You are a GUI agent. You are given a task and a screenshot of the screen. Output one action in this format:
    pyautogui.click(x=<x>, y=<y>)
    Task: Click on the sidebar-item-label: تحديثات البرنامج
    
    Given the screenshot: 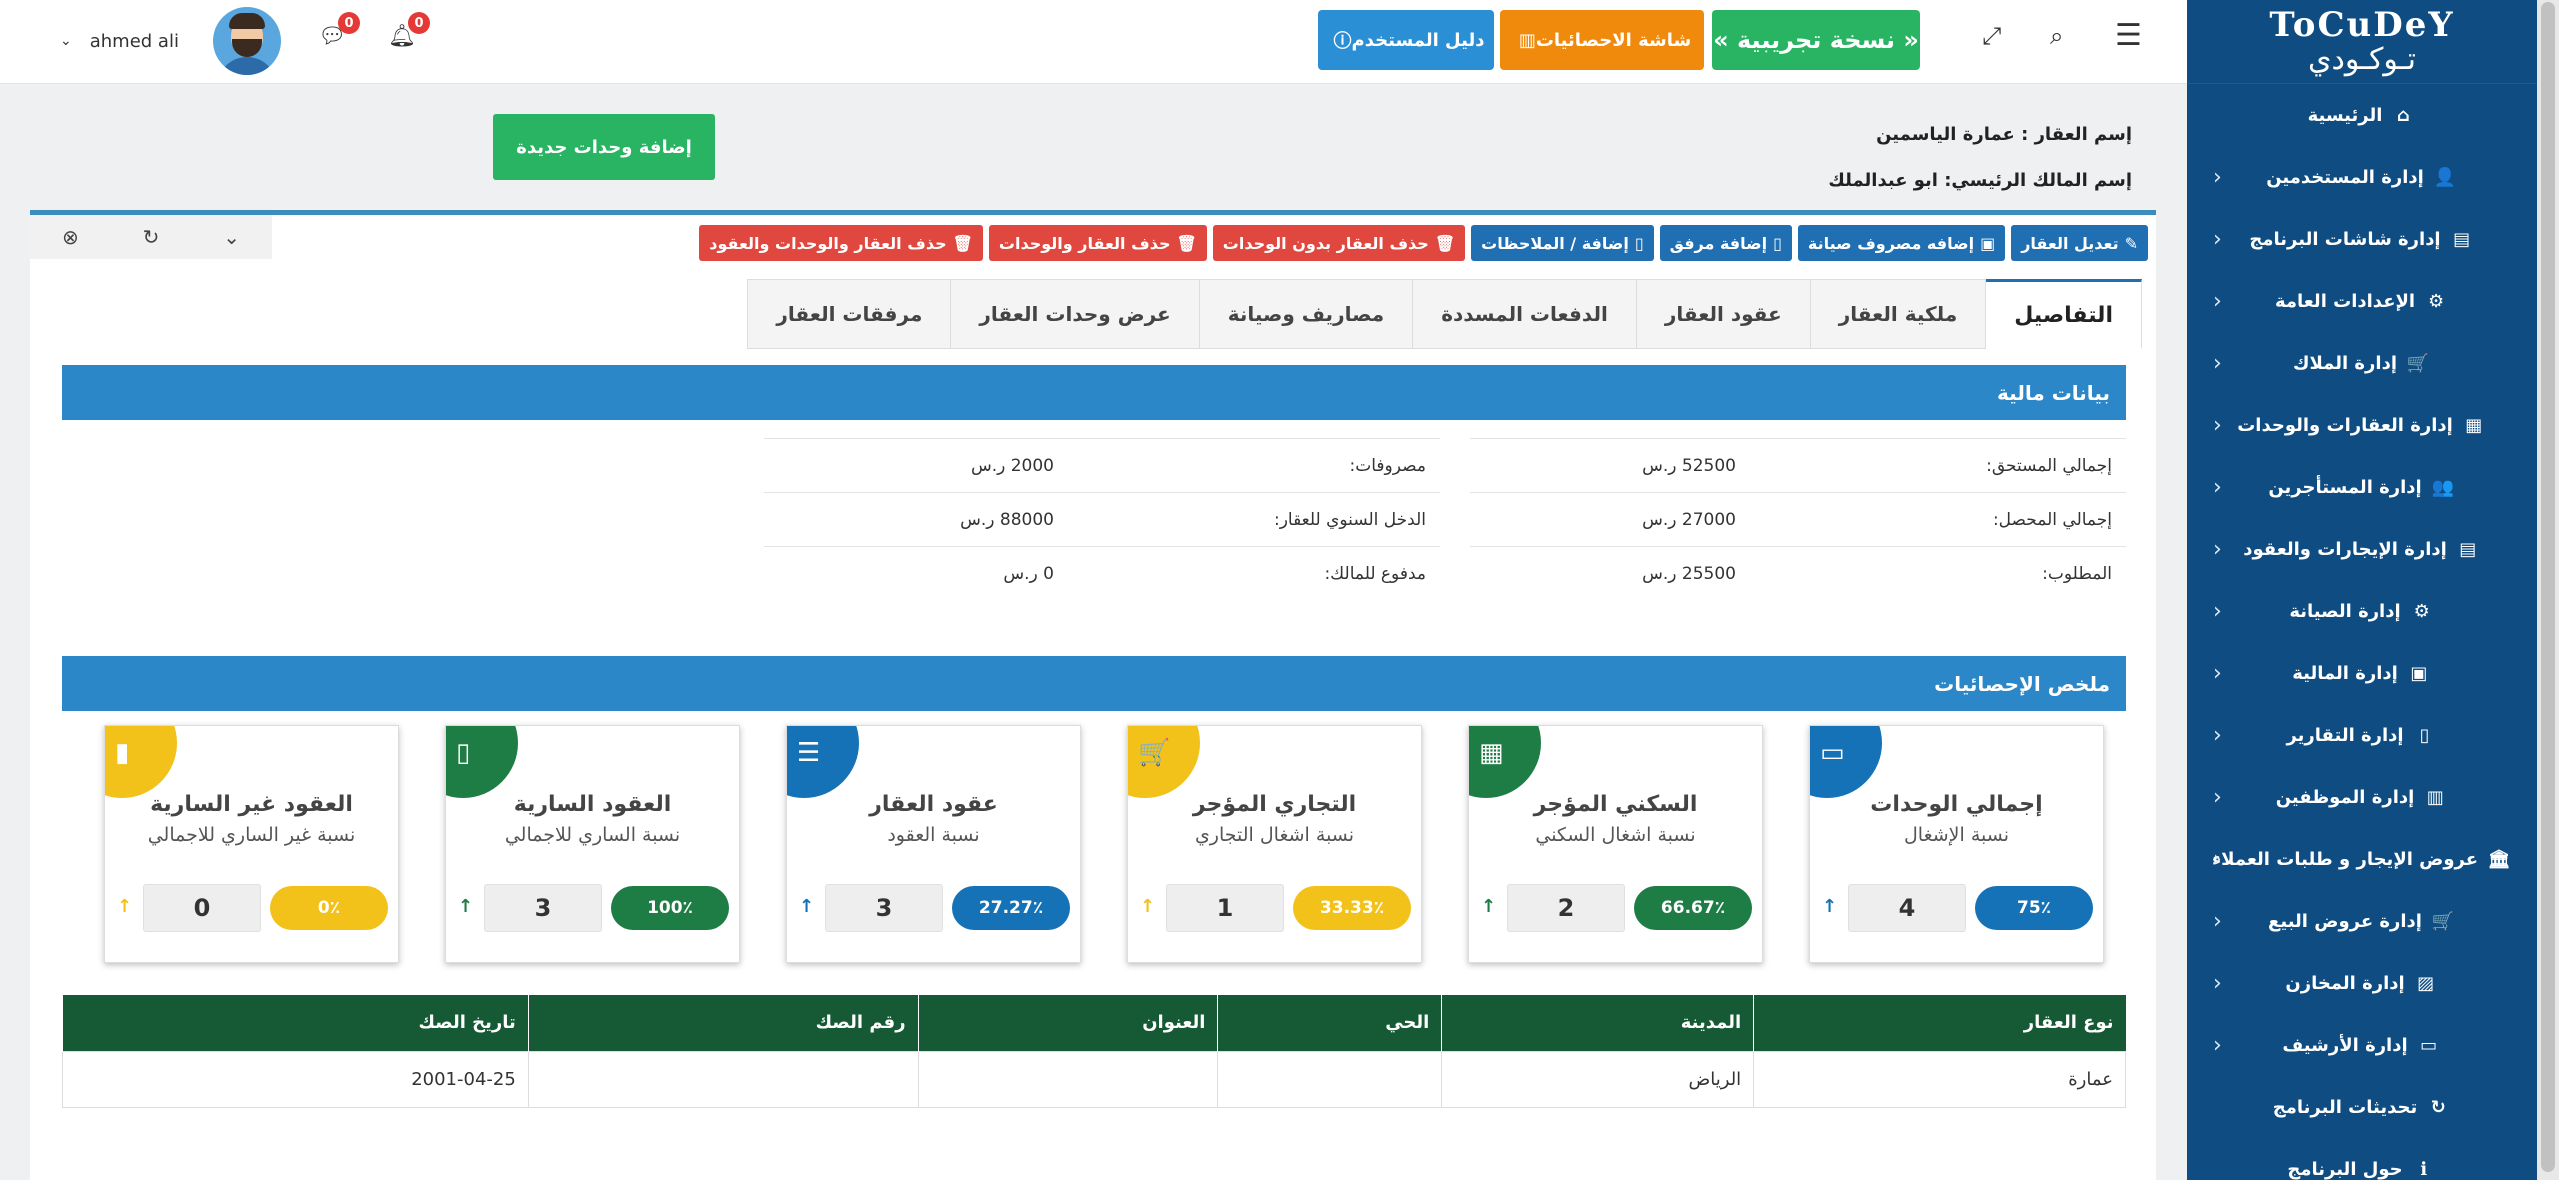 What is the action you would take?
    pyautogui.click(x=2345, y=1107)
    